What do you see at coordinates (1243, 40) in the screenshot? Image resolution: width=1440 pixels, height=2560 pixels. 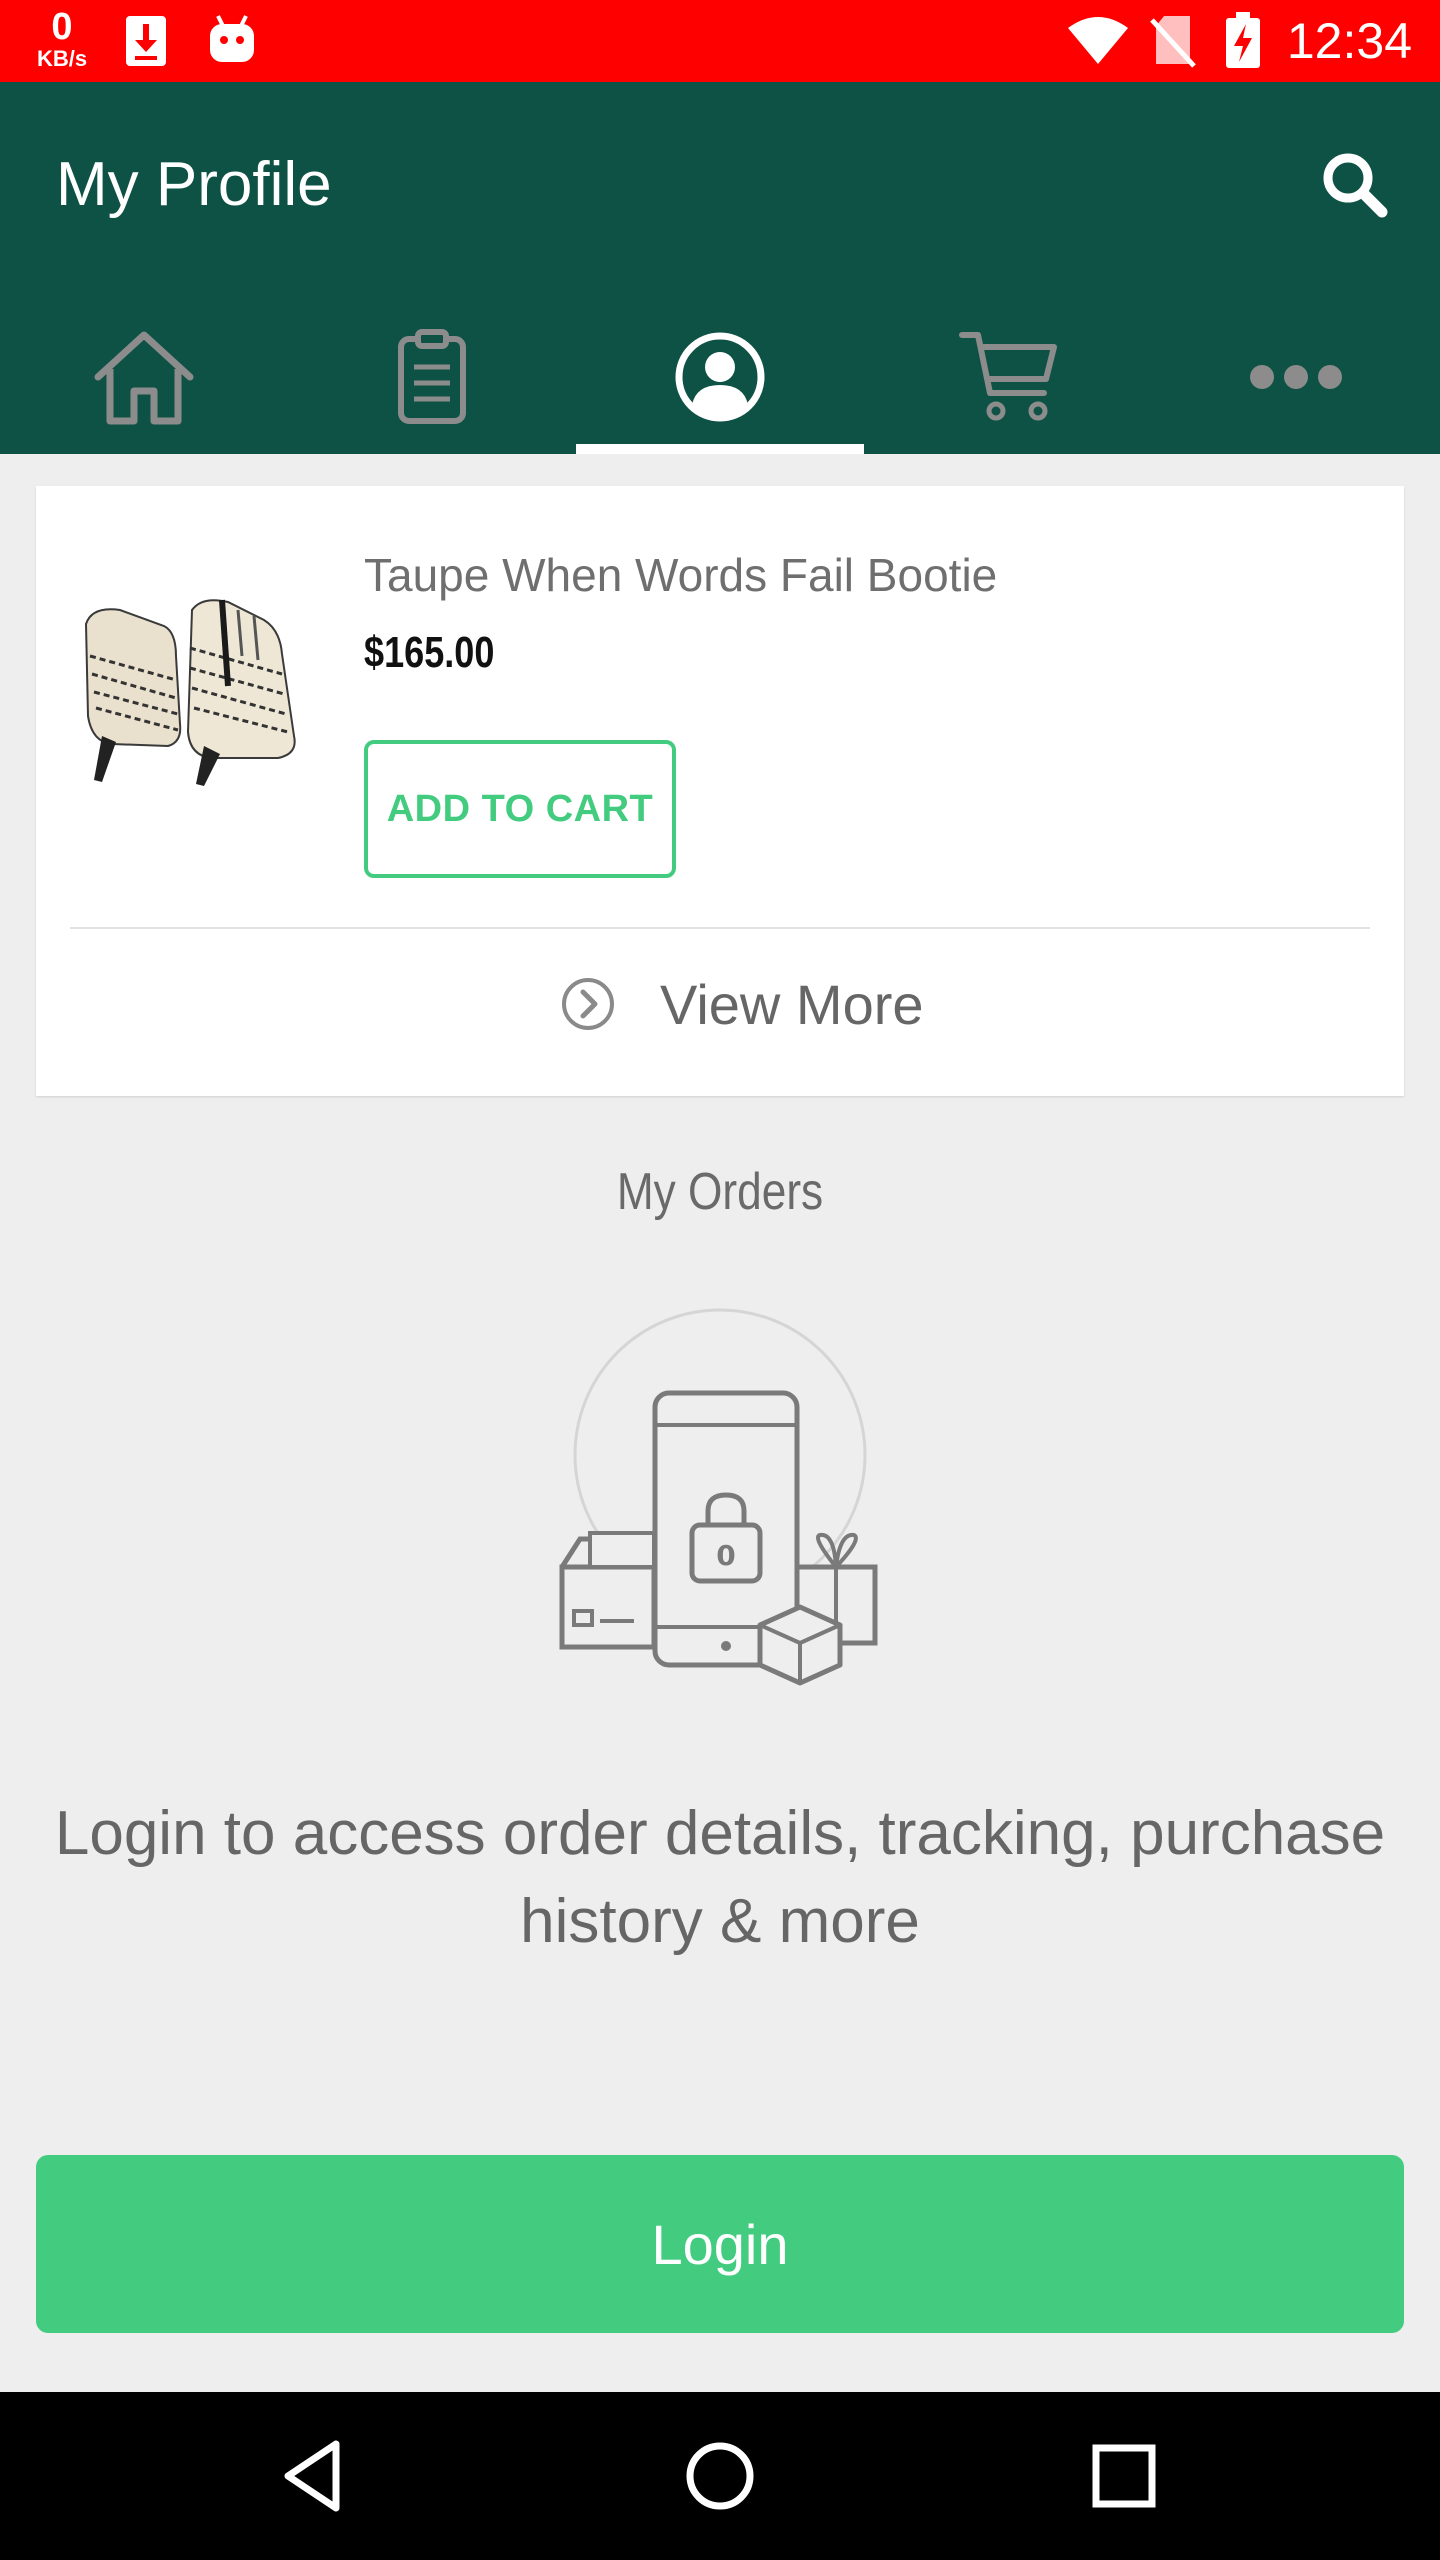 I see `battery-charging-icon` at bounding box center [1243, 40].